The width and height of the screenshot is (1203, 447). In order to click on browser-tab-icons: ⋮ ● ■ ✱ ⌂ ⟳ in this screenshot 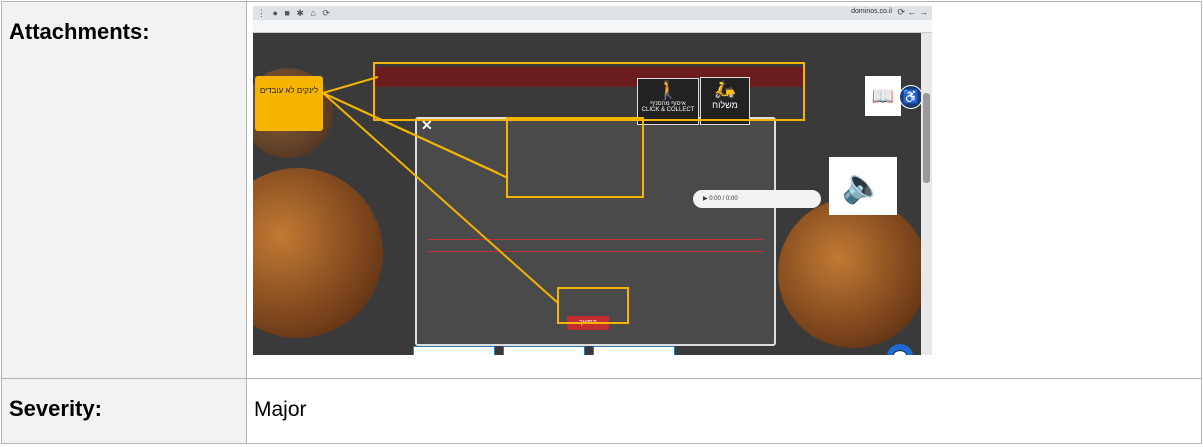, I will do `click(294, 13)`.